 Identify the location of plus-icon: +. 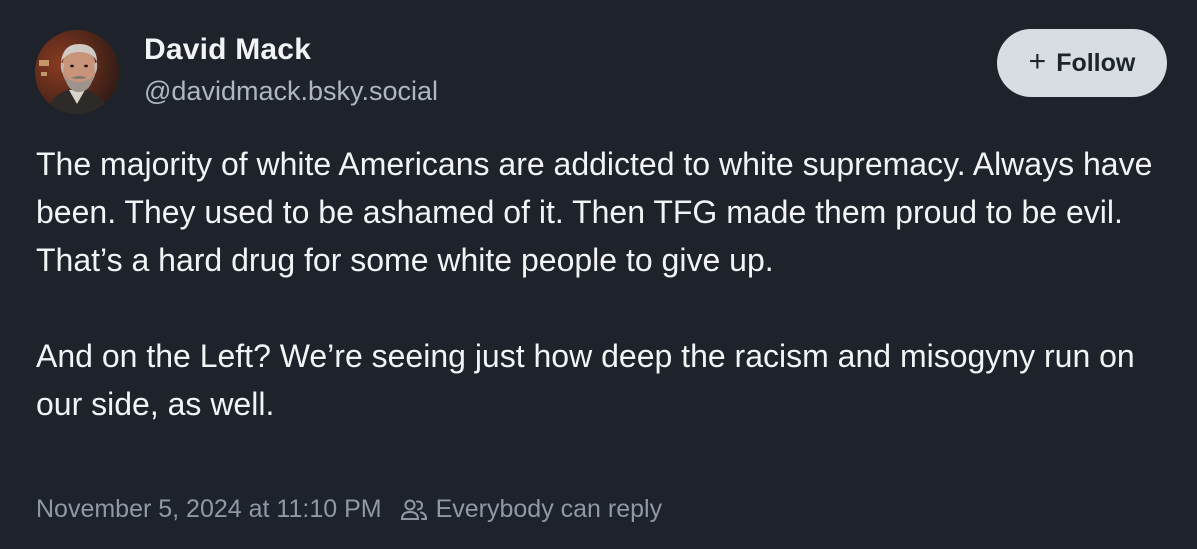
(1037, 61).